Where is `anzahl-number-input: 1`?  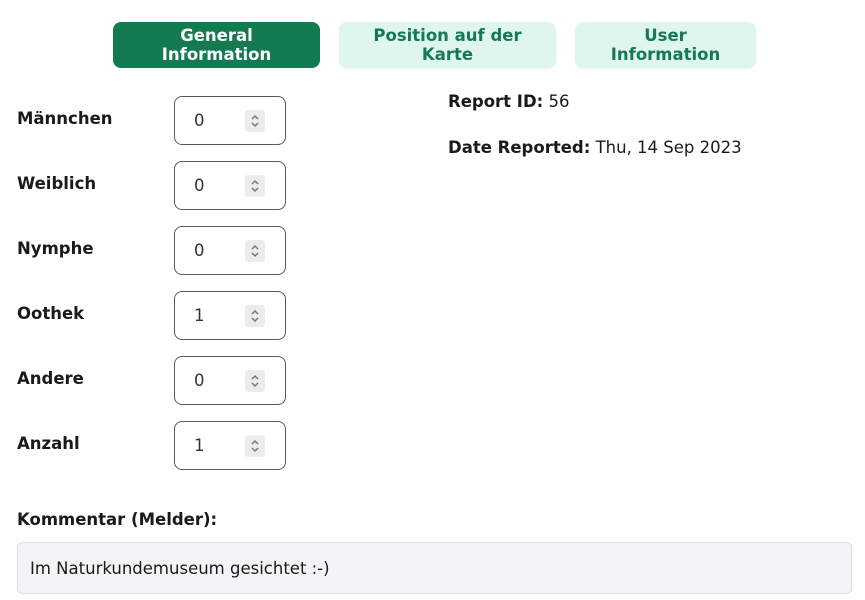 anzahl-number-input: 1 is located at coordinates (230, 445).